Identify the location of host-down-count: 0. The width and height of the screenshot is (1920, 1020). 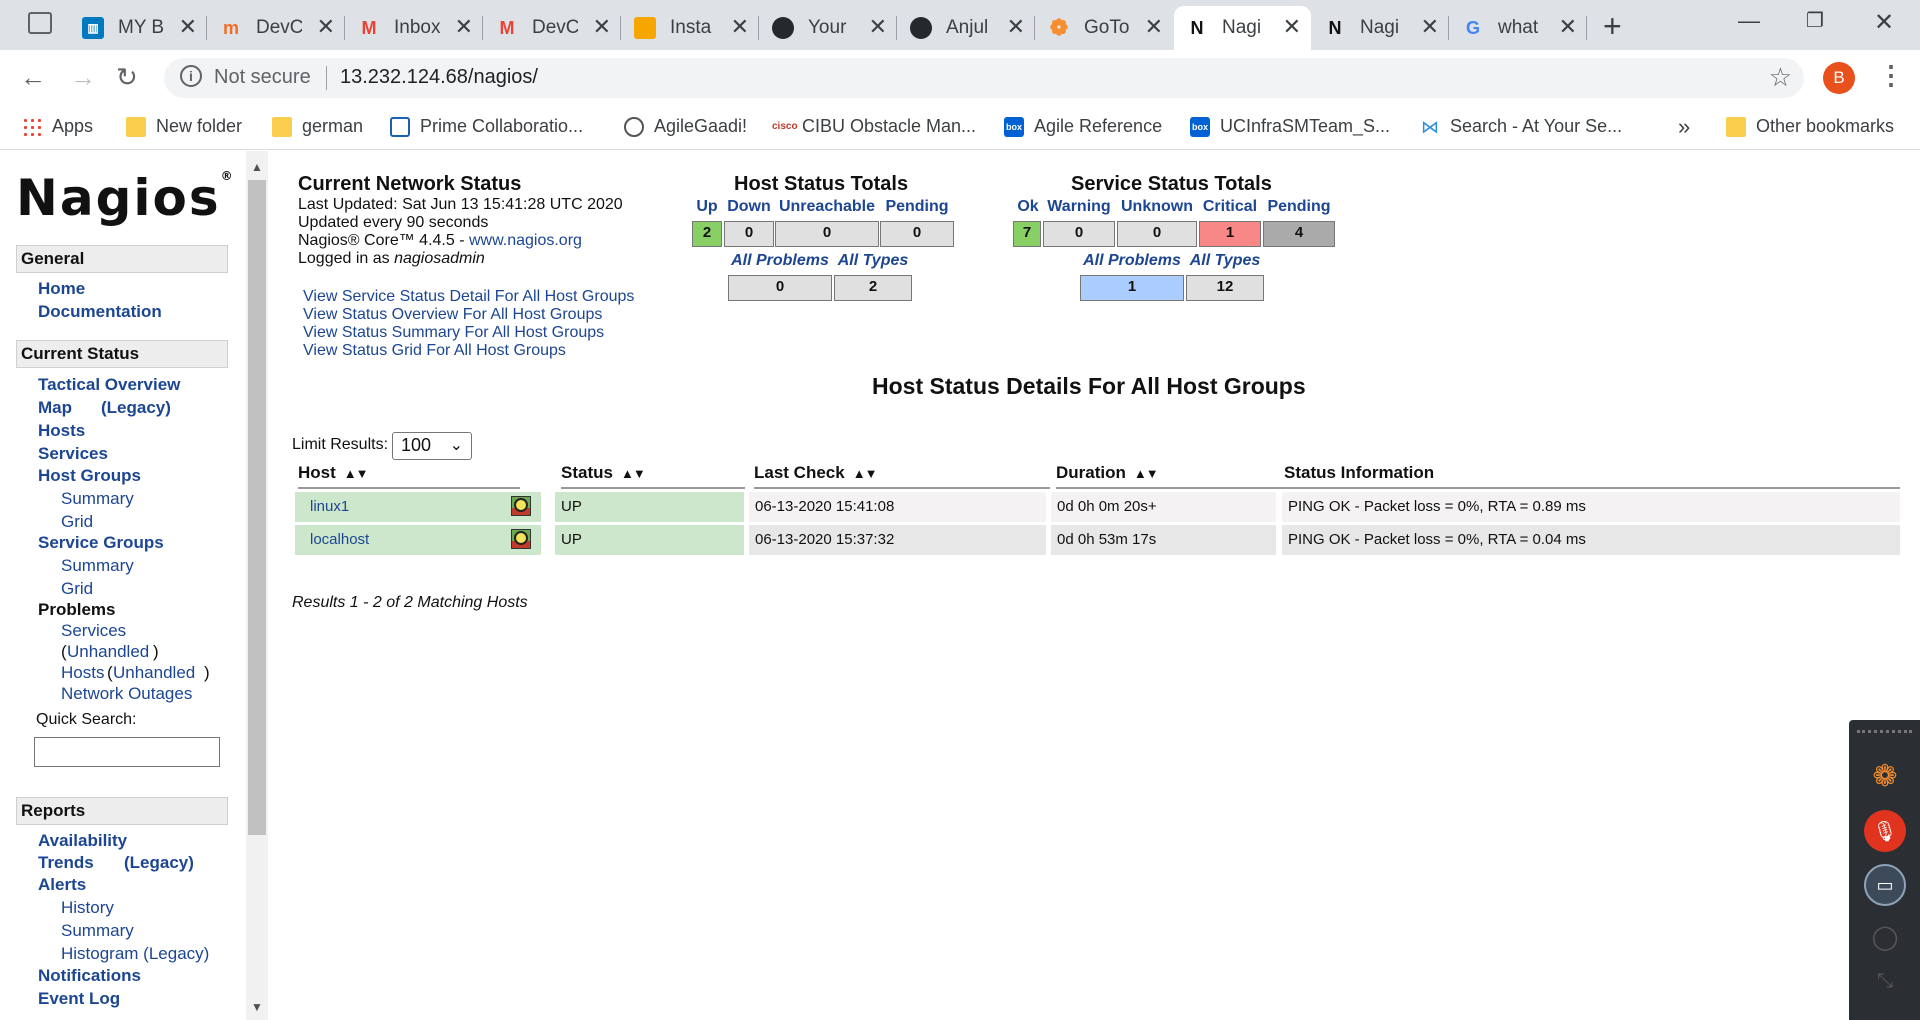
(749, 234).